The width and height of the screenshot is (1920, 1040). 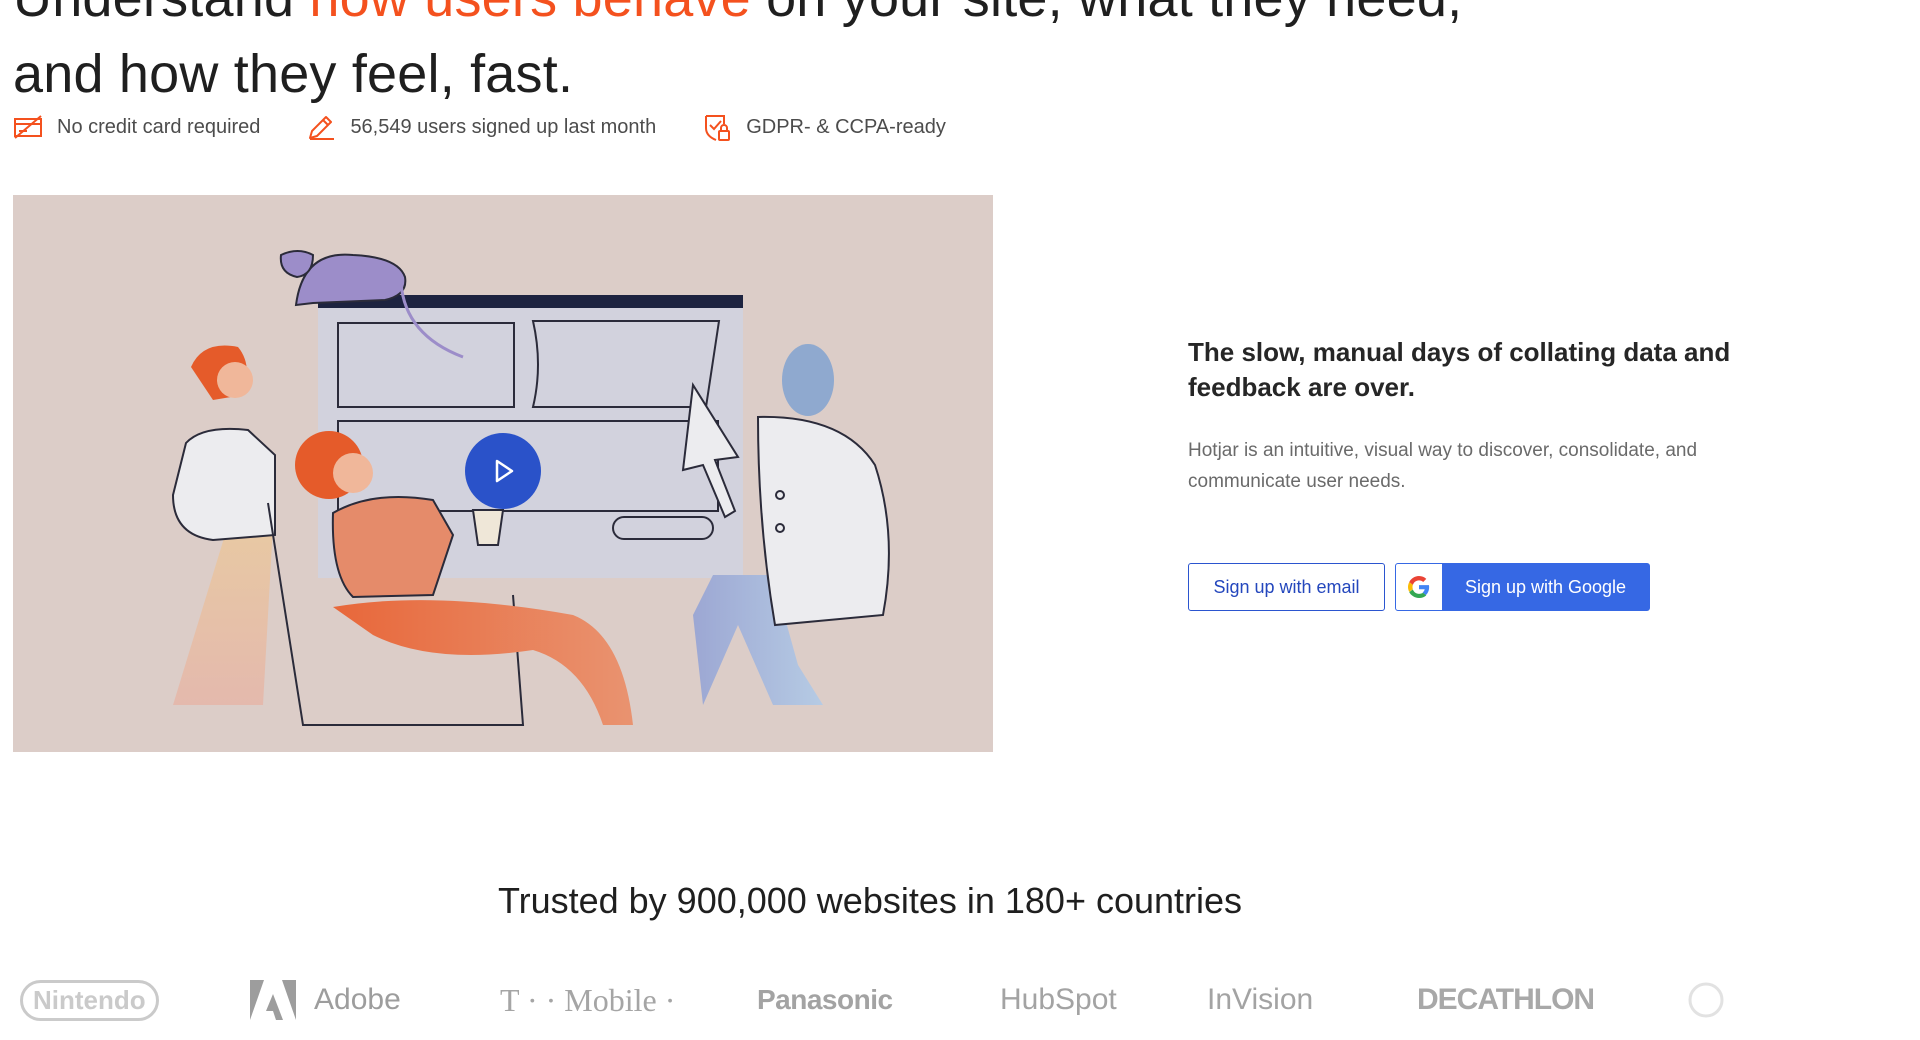 What do you see at coordinates (325, 1000) in the screenshot?
I see `logo-adobe: Adobe` at bounding box center [325, 1000].